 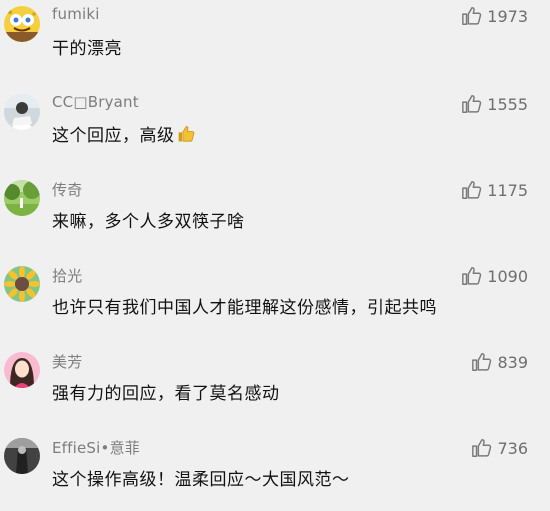 What do you see at coordinates (22, 24) in the screenshot?
I see `sponge-cartoon-avatar` at bounding box center [22, 24].